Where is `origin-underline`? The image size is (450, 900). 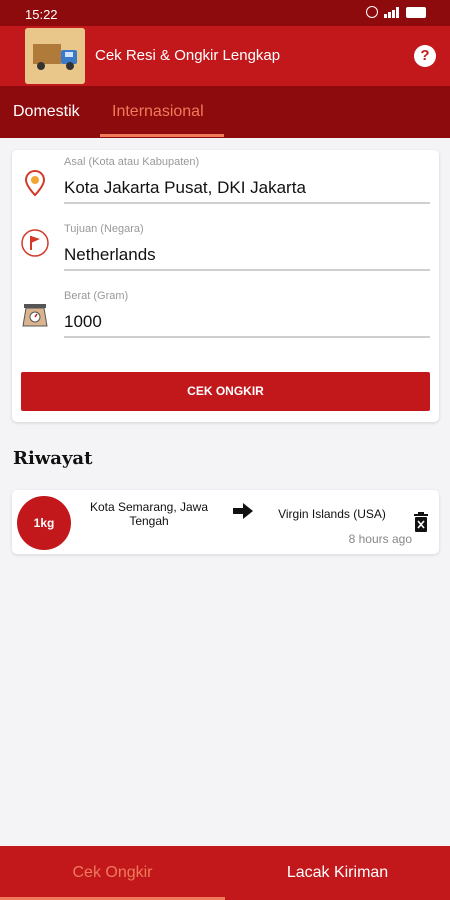 origin-underline is located at coordinates (247, 203).